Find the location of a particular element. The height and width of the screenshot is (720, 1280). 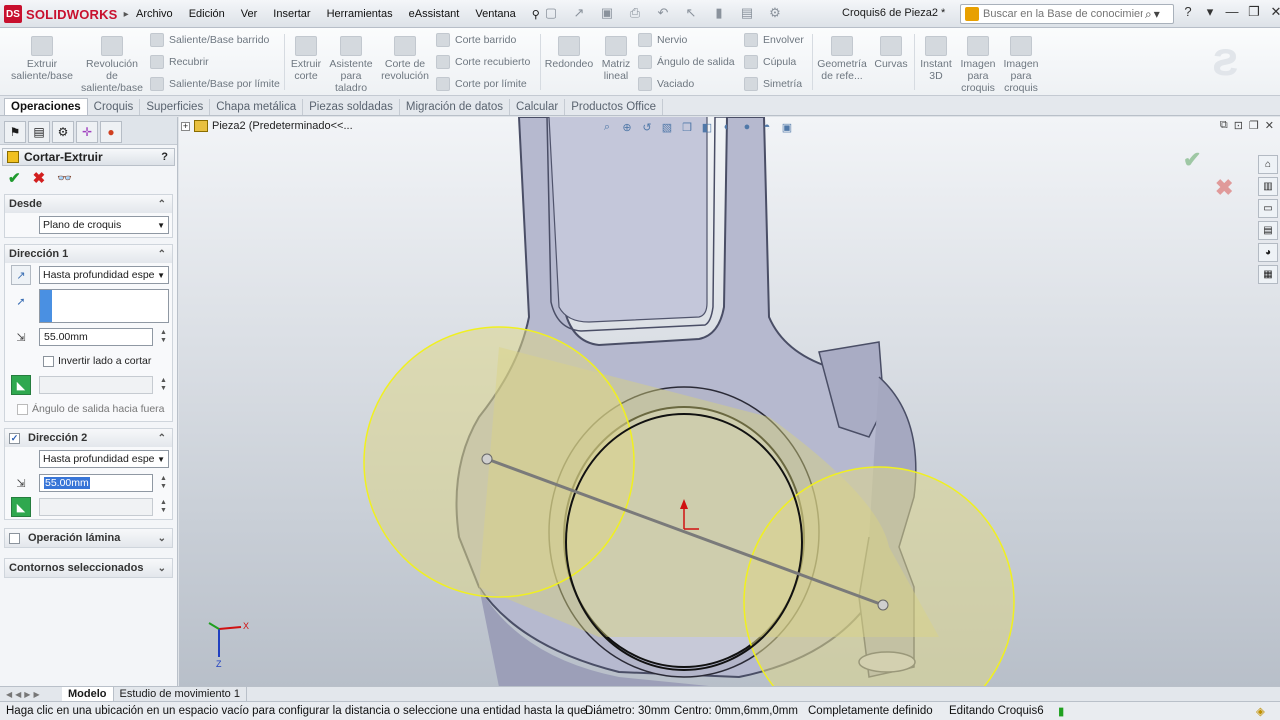

search-icon: ⌕ is located at coordinates (1148, 14).